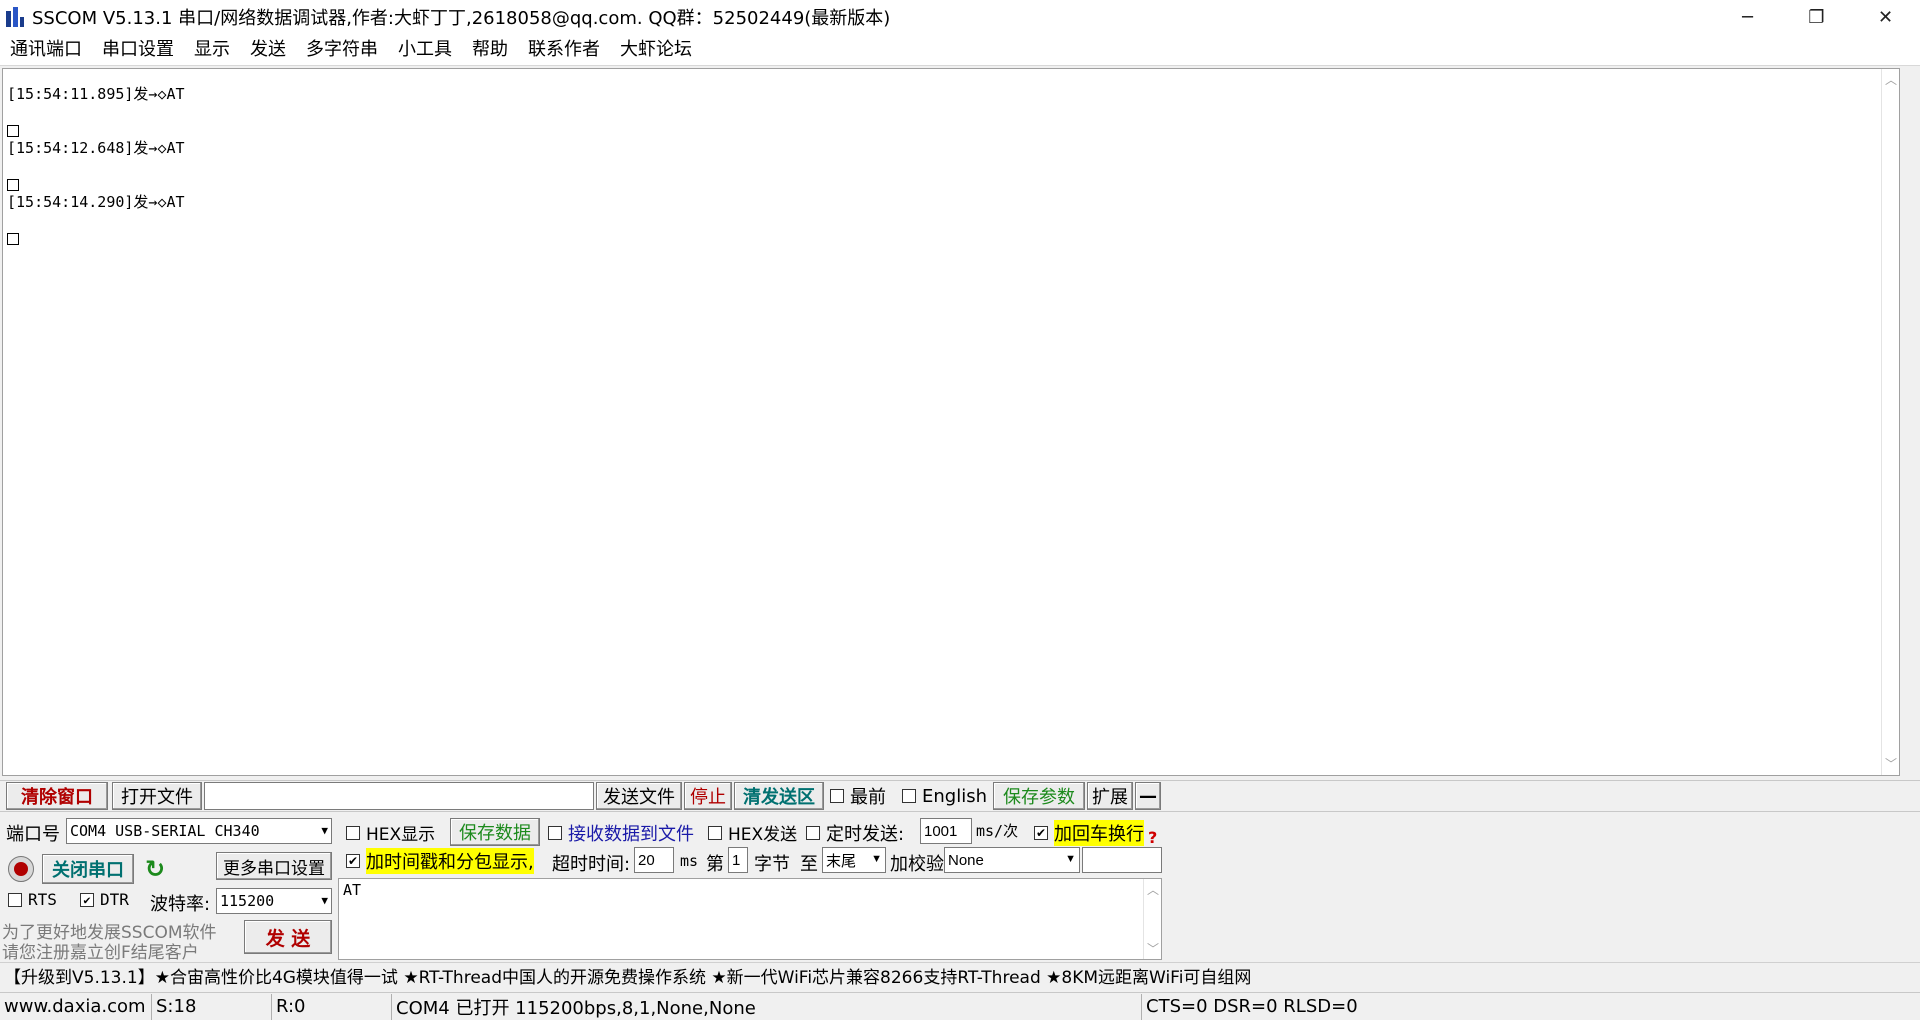 This screenshot has height=1020, width=1920. What do you see at coordinates (809, 864) in the screenshot?
I see `to-label: 至` at bounding box center [809, 864].